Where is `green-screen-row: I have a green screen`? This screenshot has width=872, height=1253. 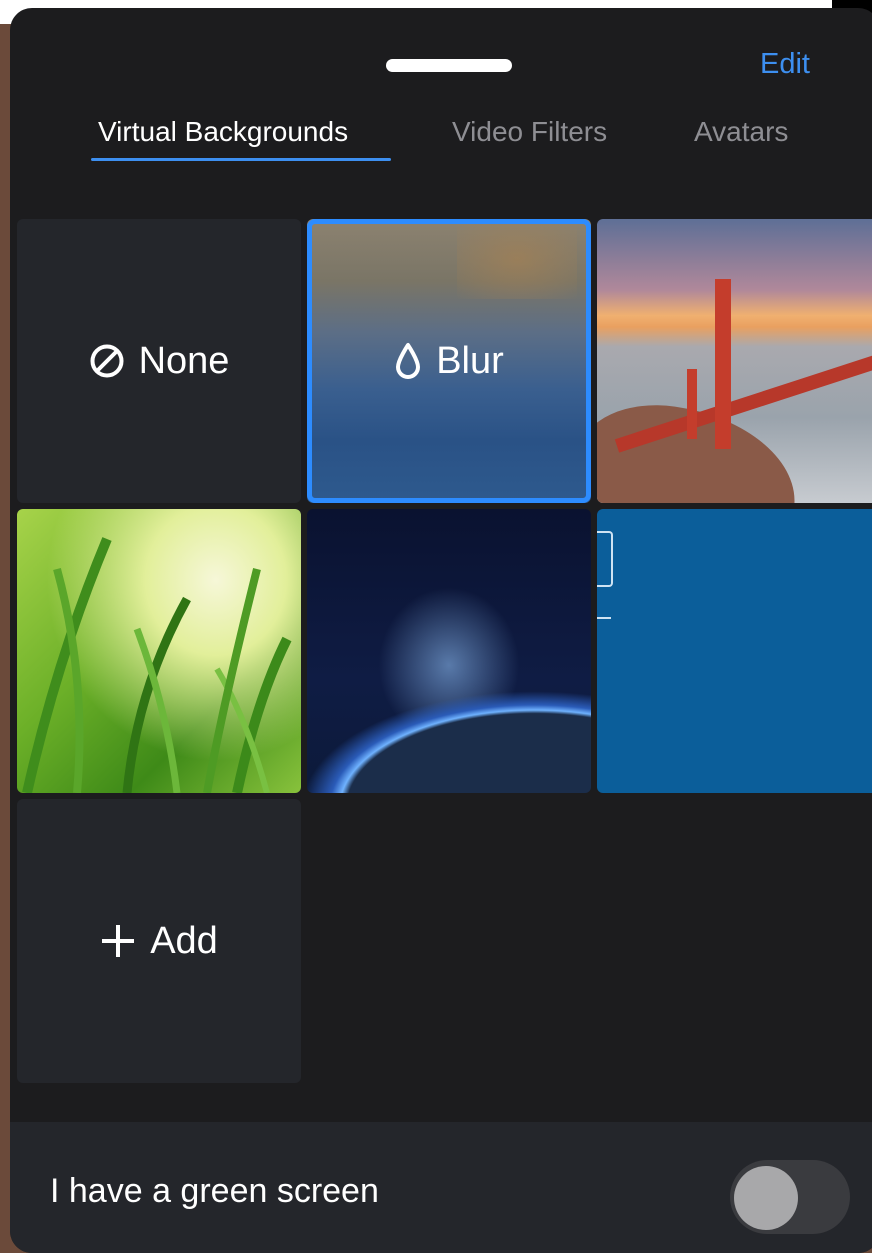
green-screen-row: I have a green screen is located at coordinates (441, 1187).